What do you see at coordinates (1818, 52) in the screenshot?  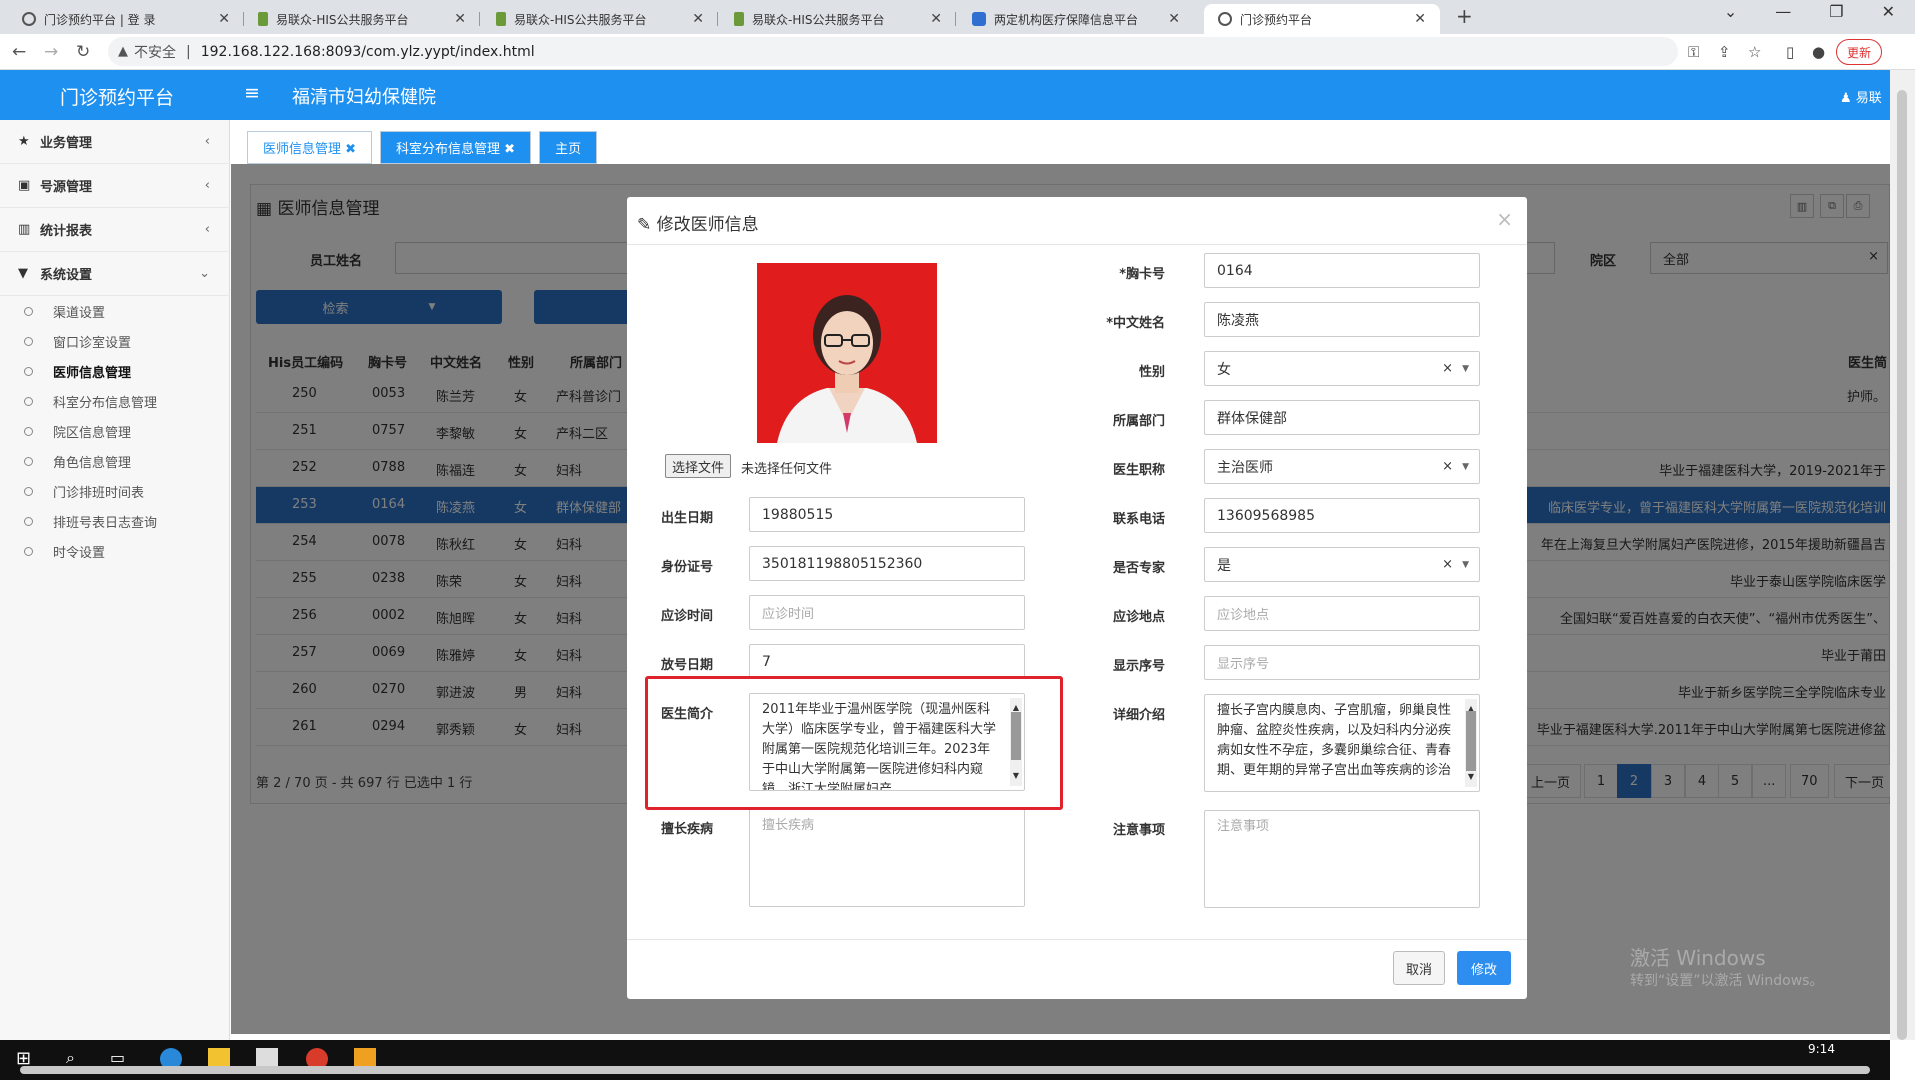 I see `profile-icon: ●` at bounding box center [1818, 52].